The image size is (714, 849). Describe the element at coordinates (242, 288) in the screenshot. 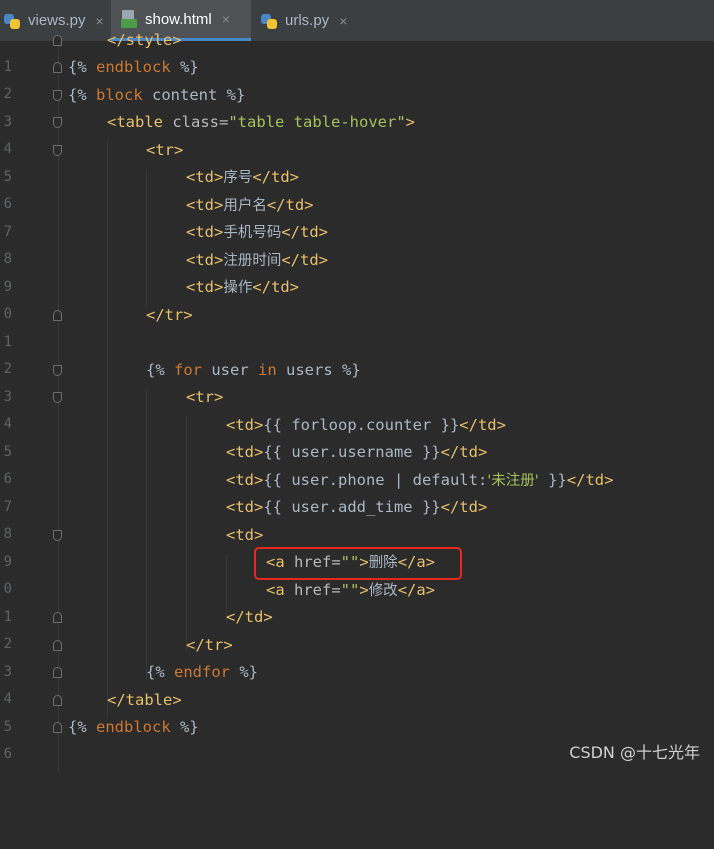

I see `code-text: <td>操作</td>` at that location.